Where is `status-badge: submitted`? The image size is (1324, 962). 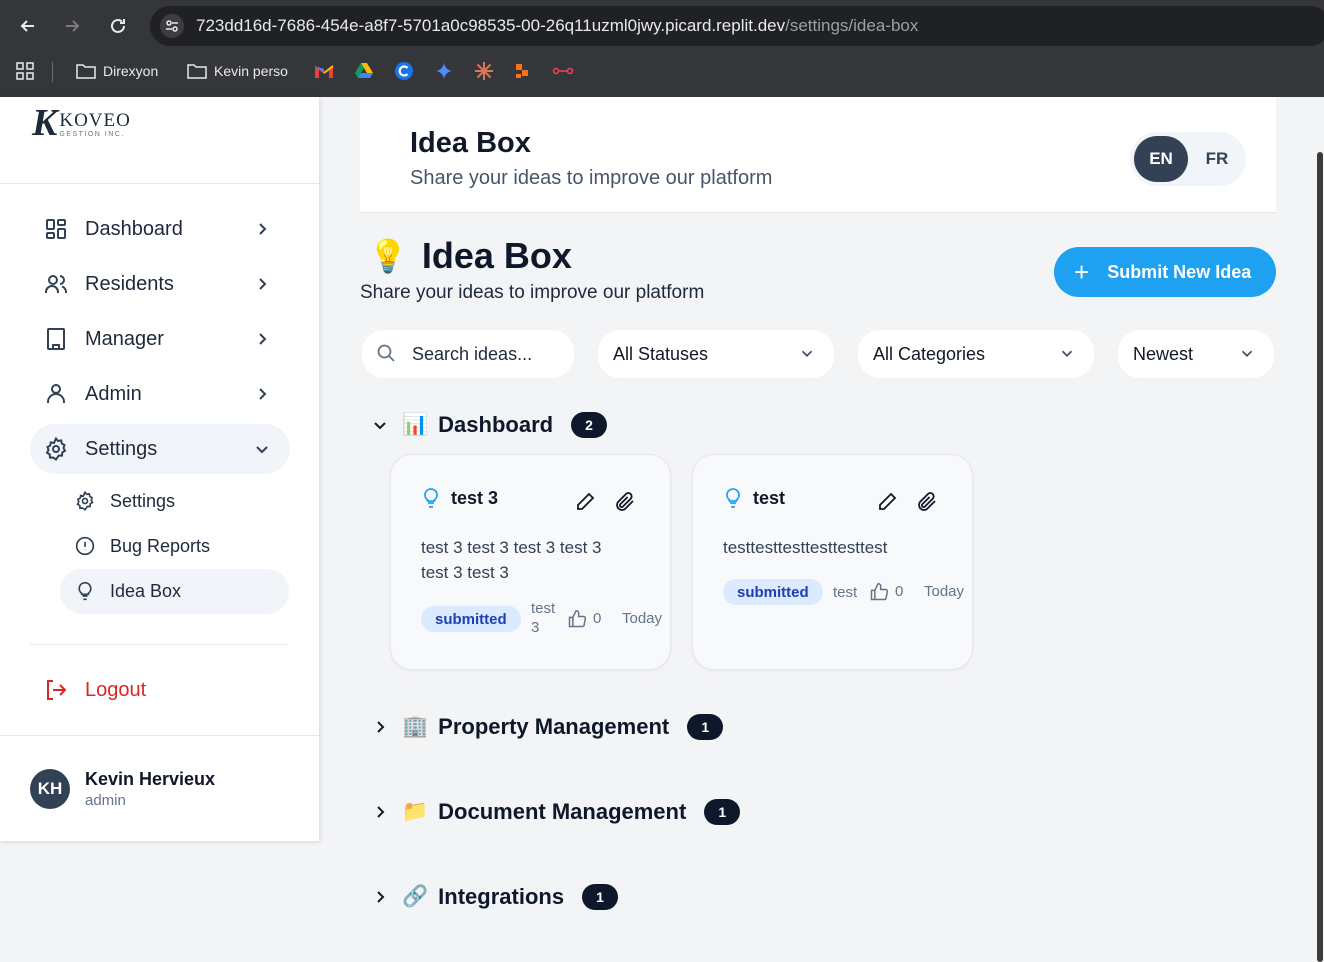
status-badge: submitted is located at coordinates (773, 592).